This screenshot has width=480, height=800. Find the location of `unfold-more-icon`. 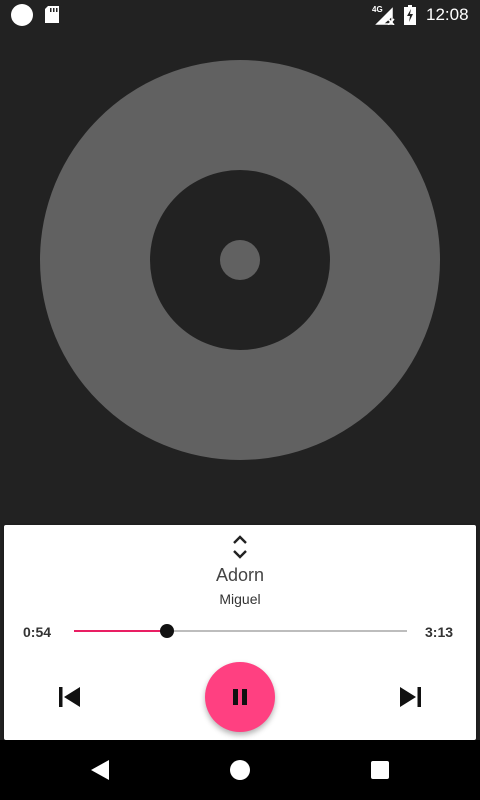

unfold-more-icon is located at coordinates (240, 547).